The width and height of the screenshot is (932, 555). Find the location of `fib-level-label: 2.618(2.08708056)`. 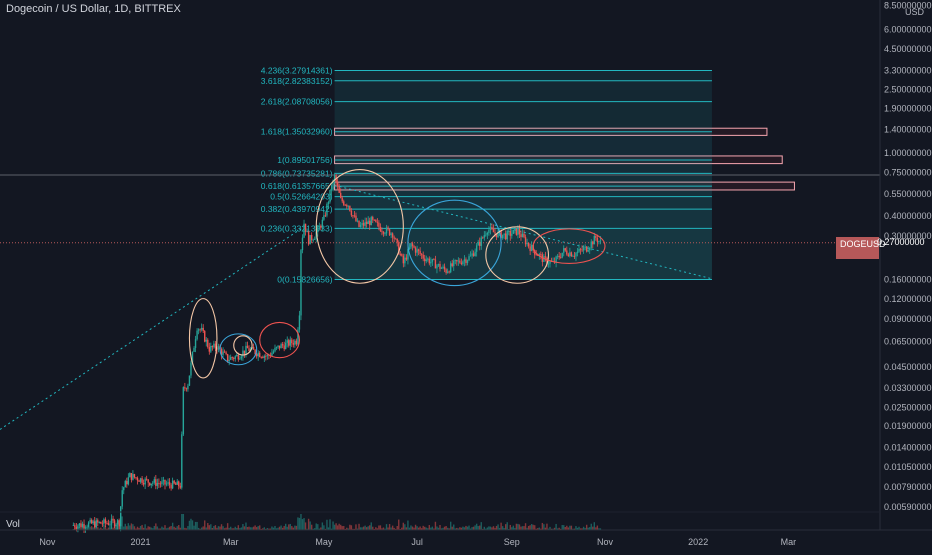

fib-level-label: 2.618(2.08708056) is located at coordinates (297, 102).